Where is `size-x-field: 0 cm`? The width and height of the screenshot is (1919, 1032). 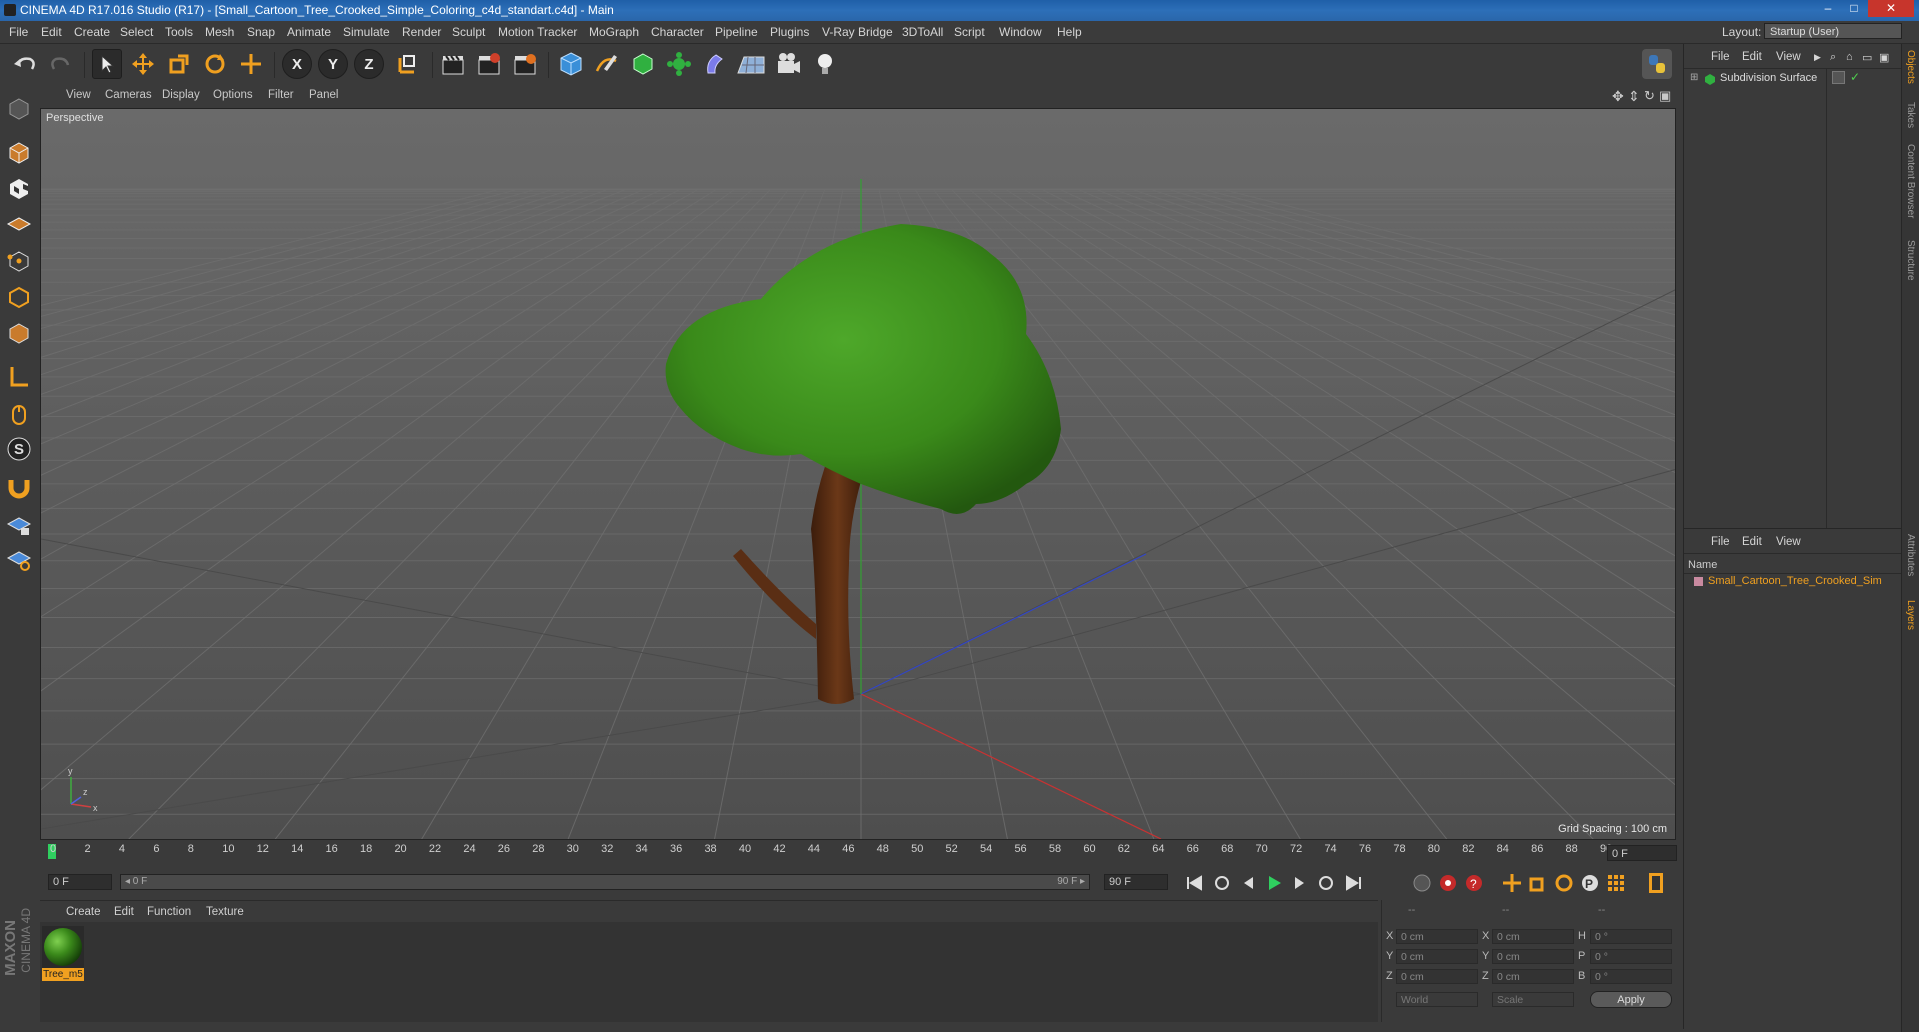 size-x-field: 0 cm is located at coordinates (1533, 936).